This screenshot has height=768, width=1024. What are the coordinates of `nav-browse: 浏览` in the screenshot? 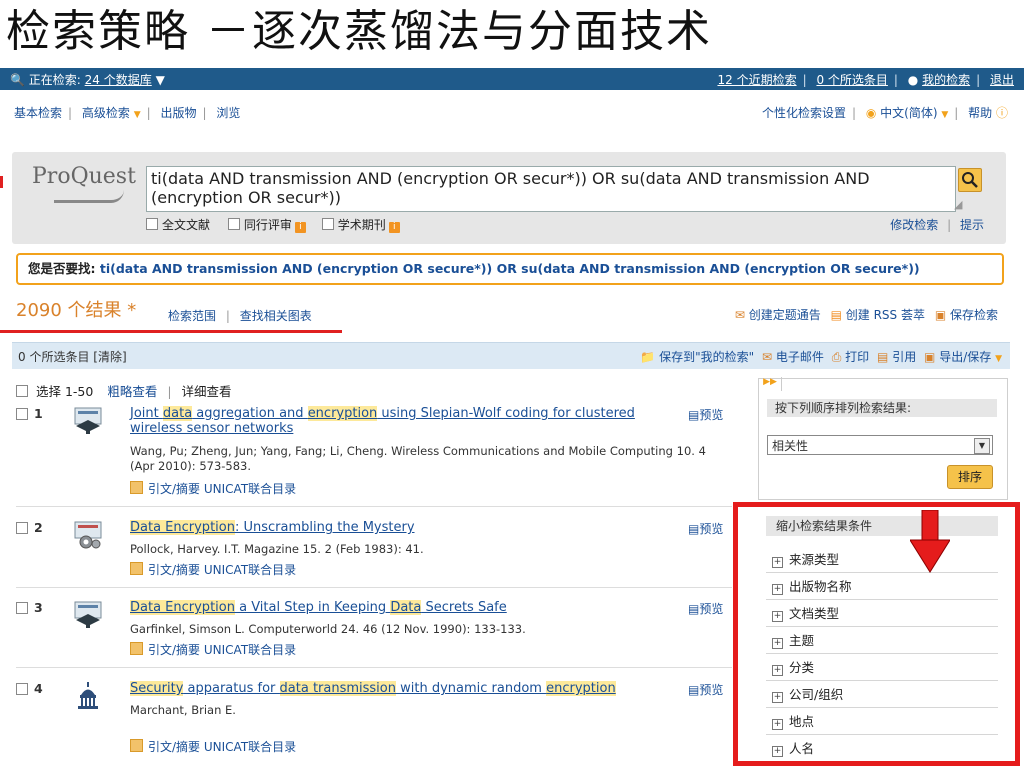 It's located at (228, 113).